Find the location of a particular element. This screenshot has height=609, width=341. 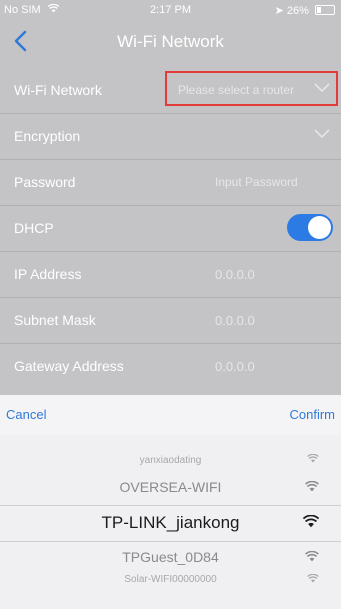

gateway-address-row: Gateway Address 0.0.0.0 is located at coordinates (170, 366).